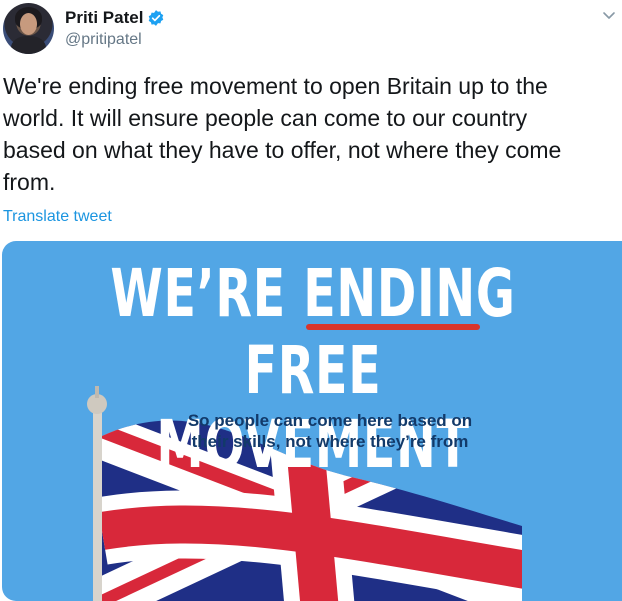 The image size is (622, 601). I want to click on avatar-face, so click(28, 24).